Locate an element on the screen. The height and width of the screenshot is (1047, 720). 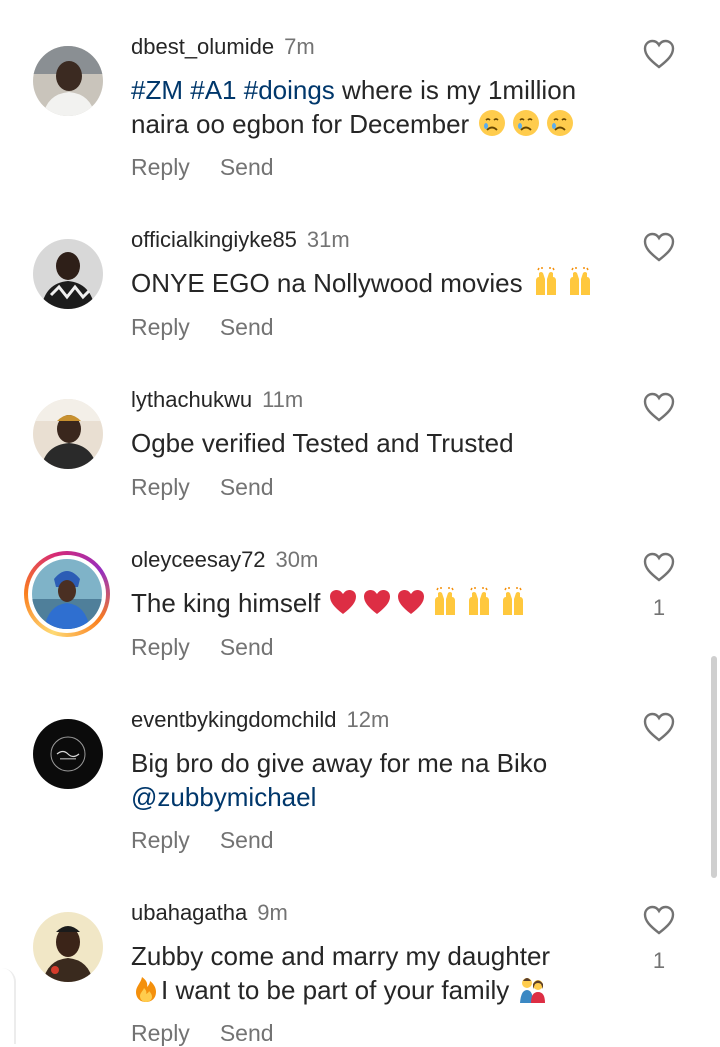
comment-text-line: ONYE EGO na Nollywood movies is located at coordinates (327, 283).